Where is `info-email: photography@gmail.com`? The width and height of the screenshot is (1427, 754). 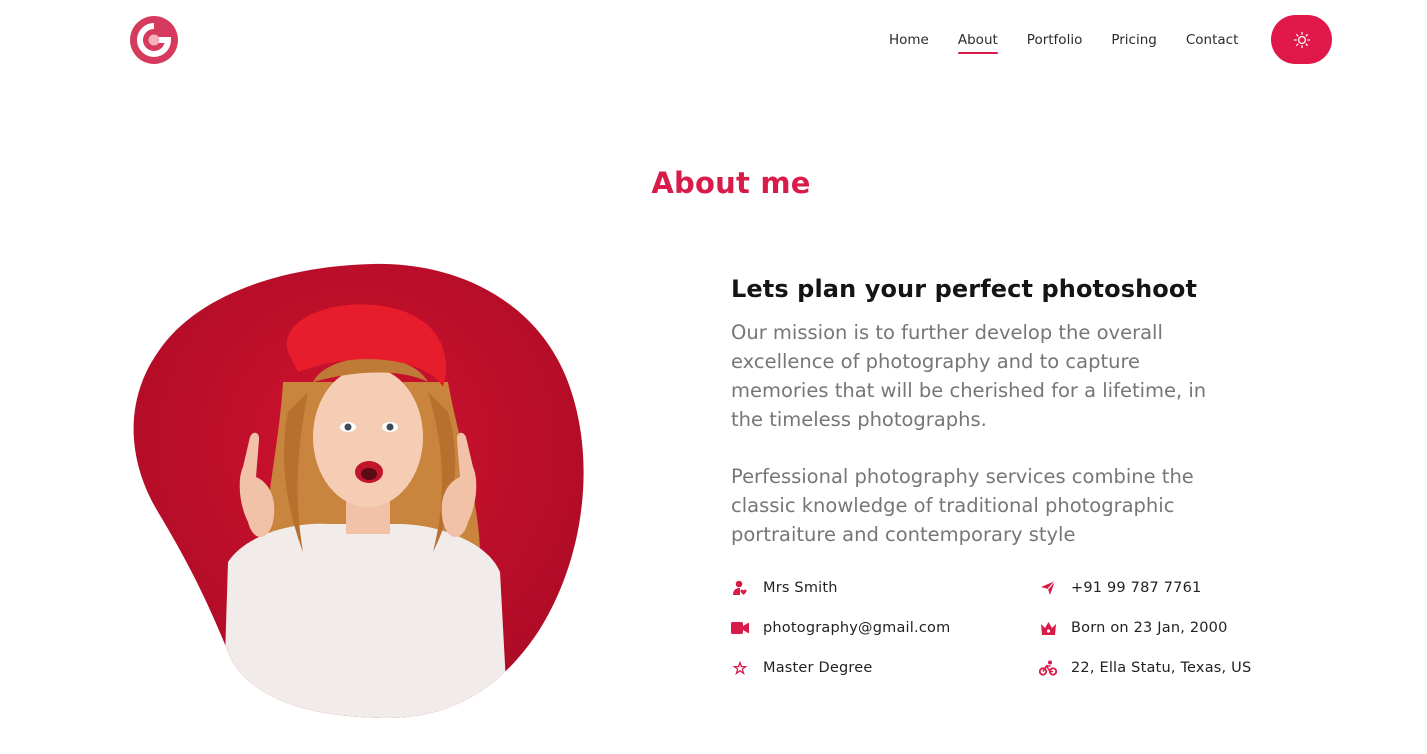
info-email: photography@gmail.com is located at coordinates (885, 628).